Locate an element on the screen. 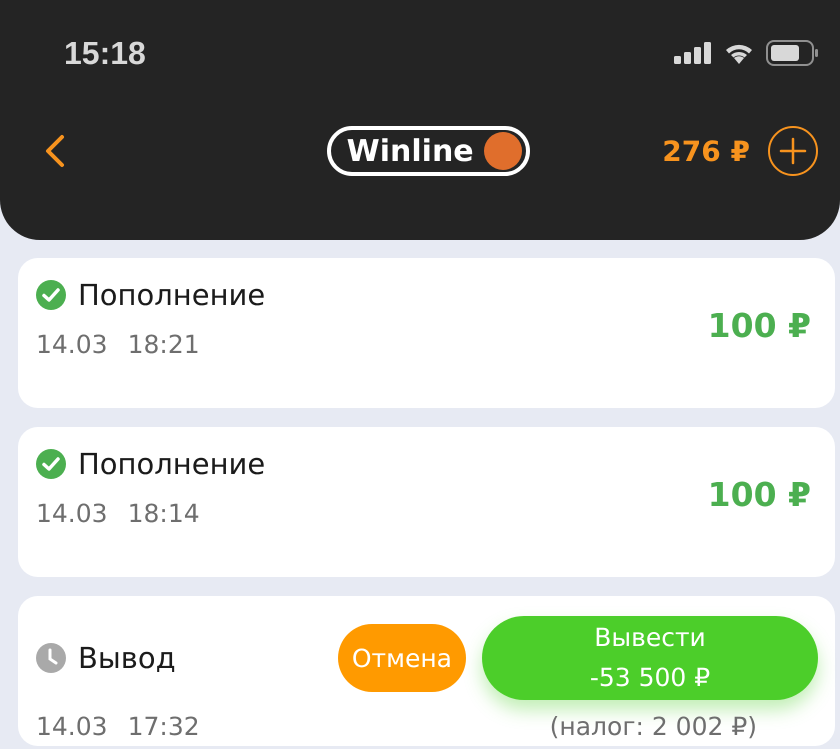  signal-icon is located at coordinates (693, 53).